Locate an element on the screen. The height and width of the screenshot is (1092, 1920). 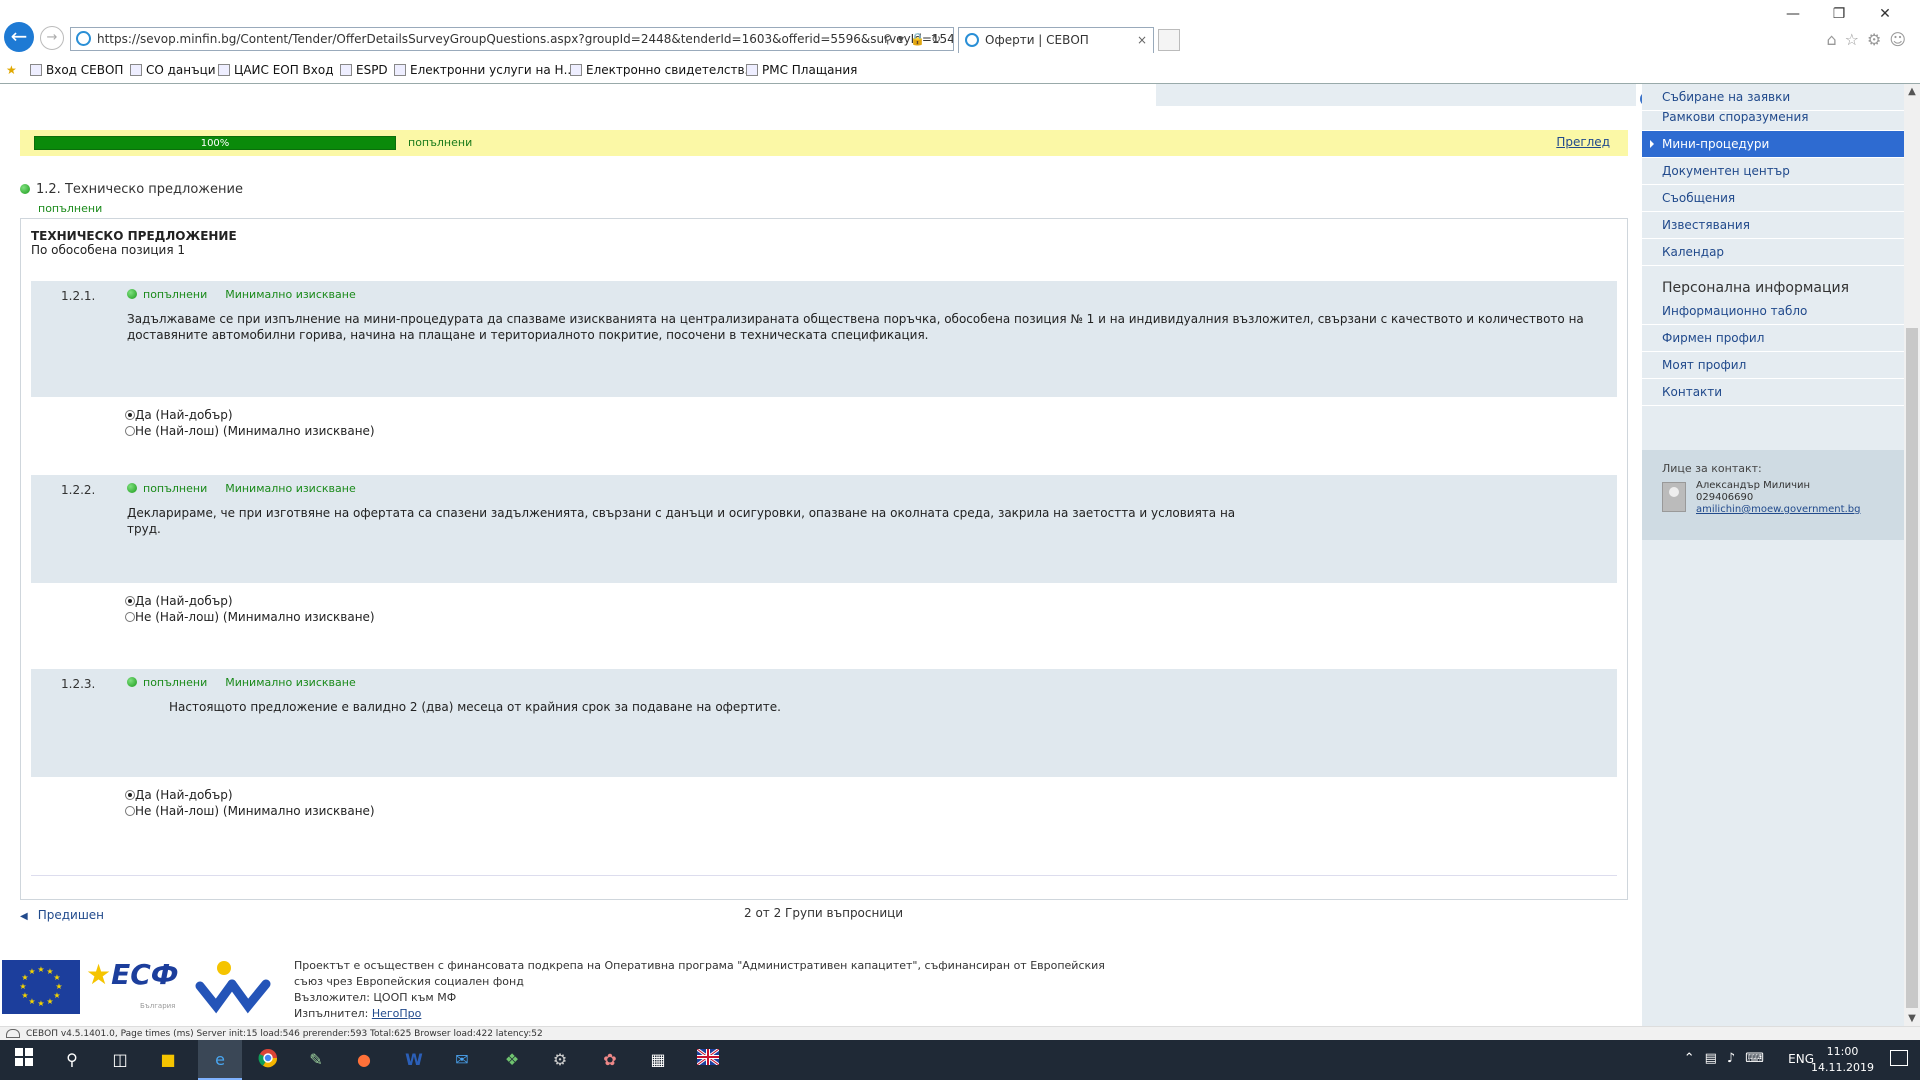
address-tools: ⚲▾🔒↻ is located at coordinates (915, 39).